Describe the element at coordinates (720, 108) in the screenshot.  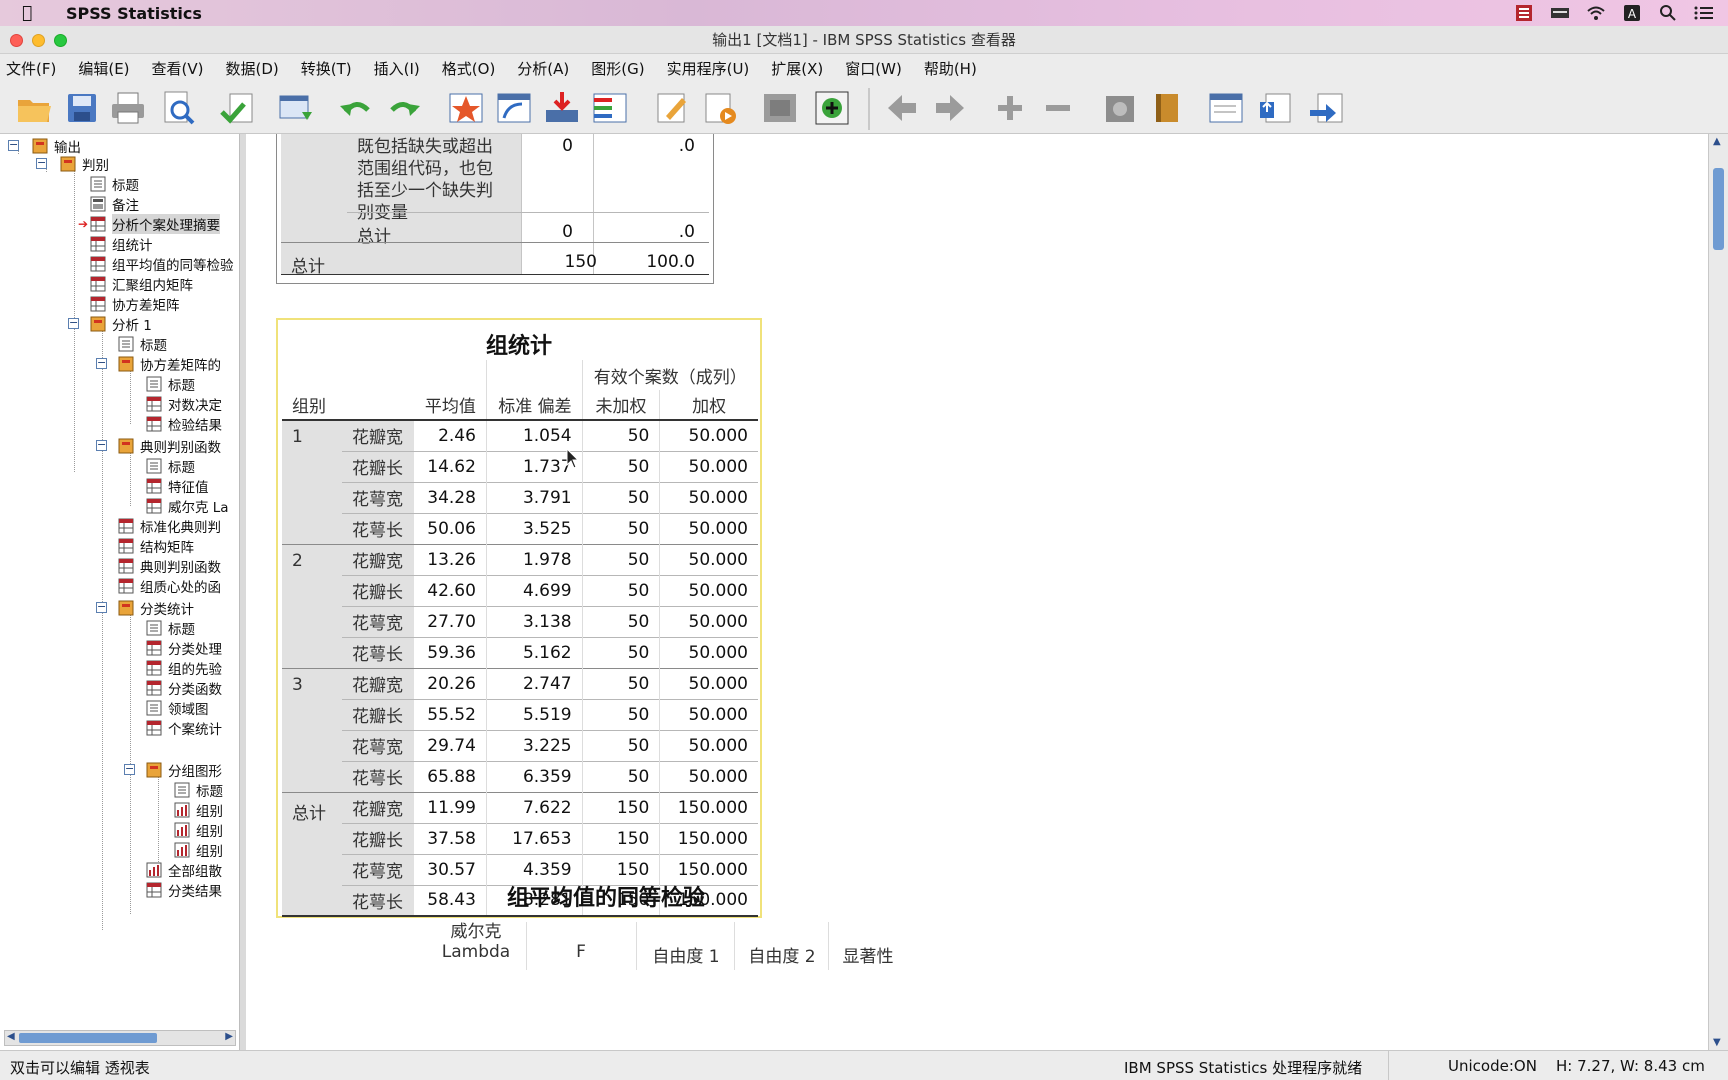
I see `run-script-icon` at that location.